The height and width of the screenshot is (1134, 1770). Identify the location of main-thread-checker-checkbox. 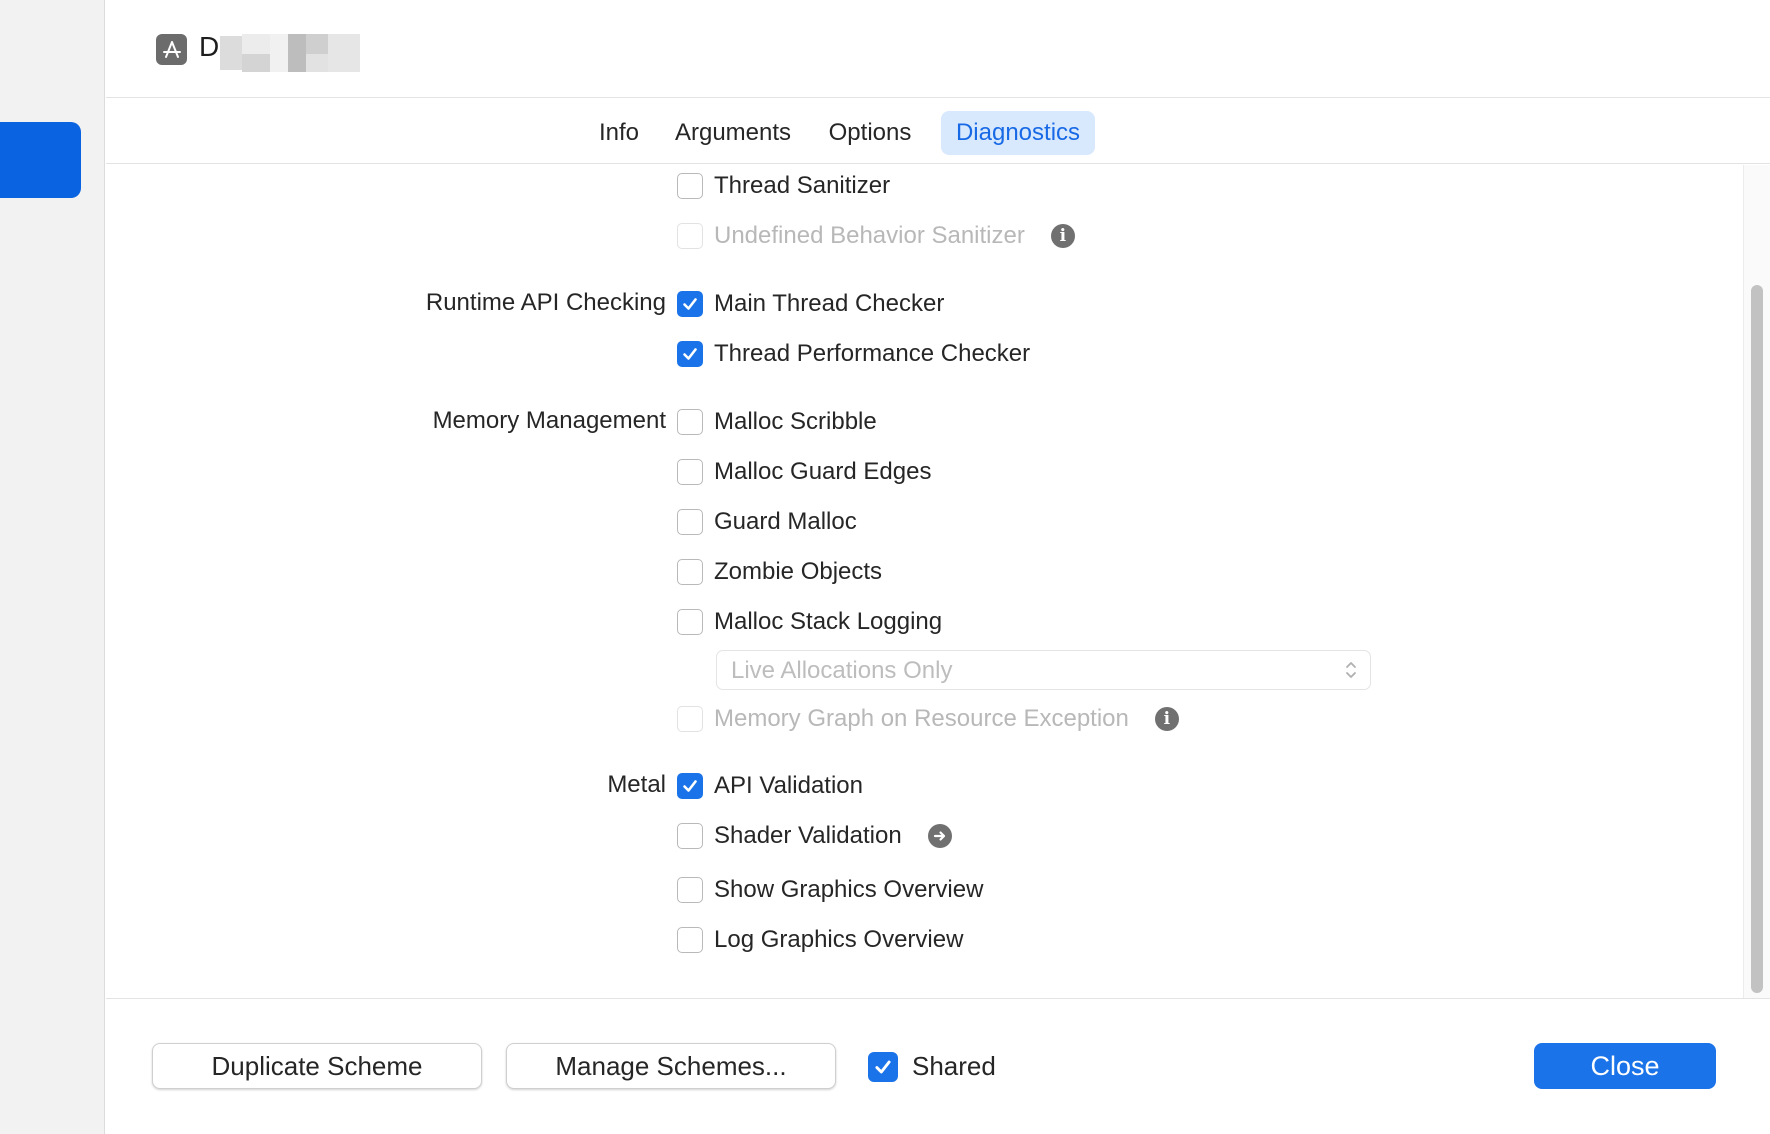
(690, 304).